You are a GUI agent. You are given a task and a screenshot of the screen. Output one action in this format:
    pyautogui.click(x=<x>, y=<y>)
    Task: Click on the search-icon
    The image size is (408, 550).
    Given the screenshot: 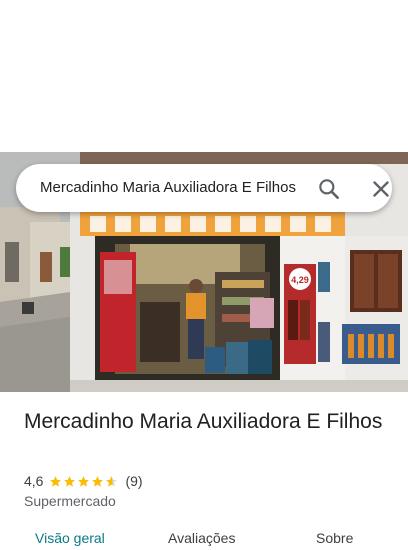 What is the action you would take?
    pyautogui.click(x=329, y=189)
    